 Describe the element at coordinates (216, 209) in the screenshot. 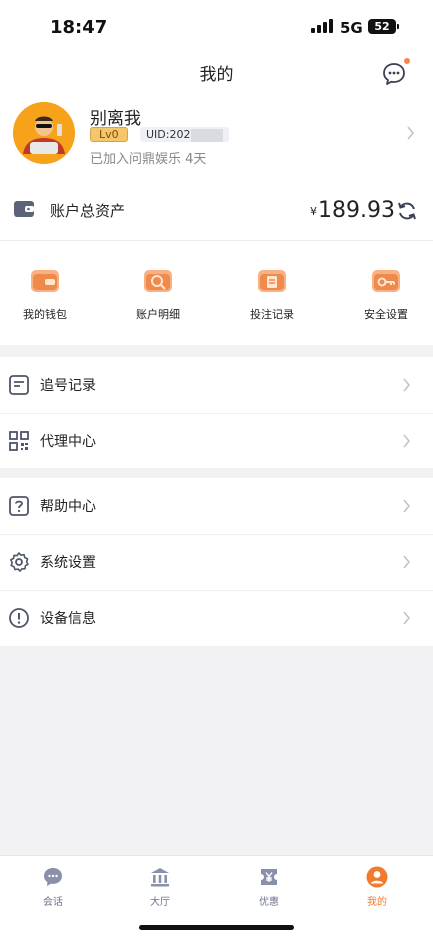

I see `total-assets-row: 账户总资产 ¥ 189.93` at that location.